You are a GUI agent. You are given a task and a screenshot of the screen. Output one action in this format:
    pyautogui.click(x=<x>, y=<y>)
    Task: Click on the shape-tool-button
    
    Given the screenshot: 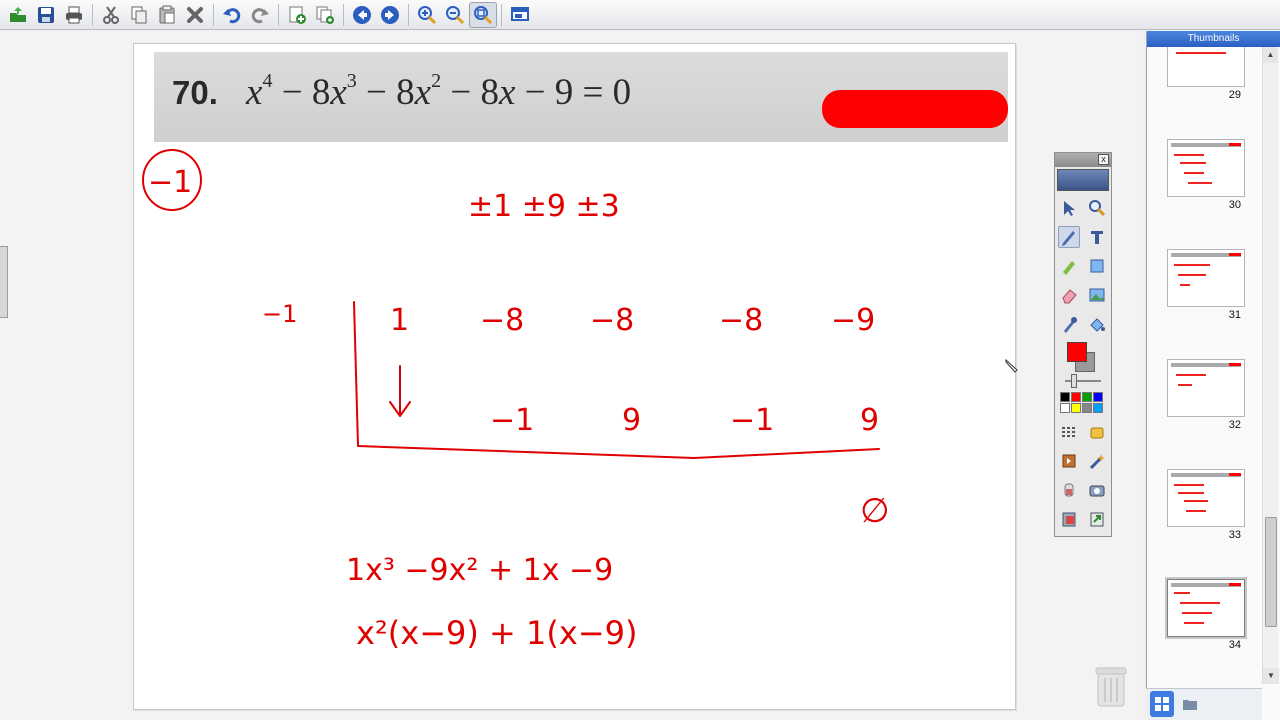 What is the action you would take?
    pyautogui.click(x=1097, y=266)
    